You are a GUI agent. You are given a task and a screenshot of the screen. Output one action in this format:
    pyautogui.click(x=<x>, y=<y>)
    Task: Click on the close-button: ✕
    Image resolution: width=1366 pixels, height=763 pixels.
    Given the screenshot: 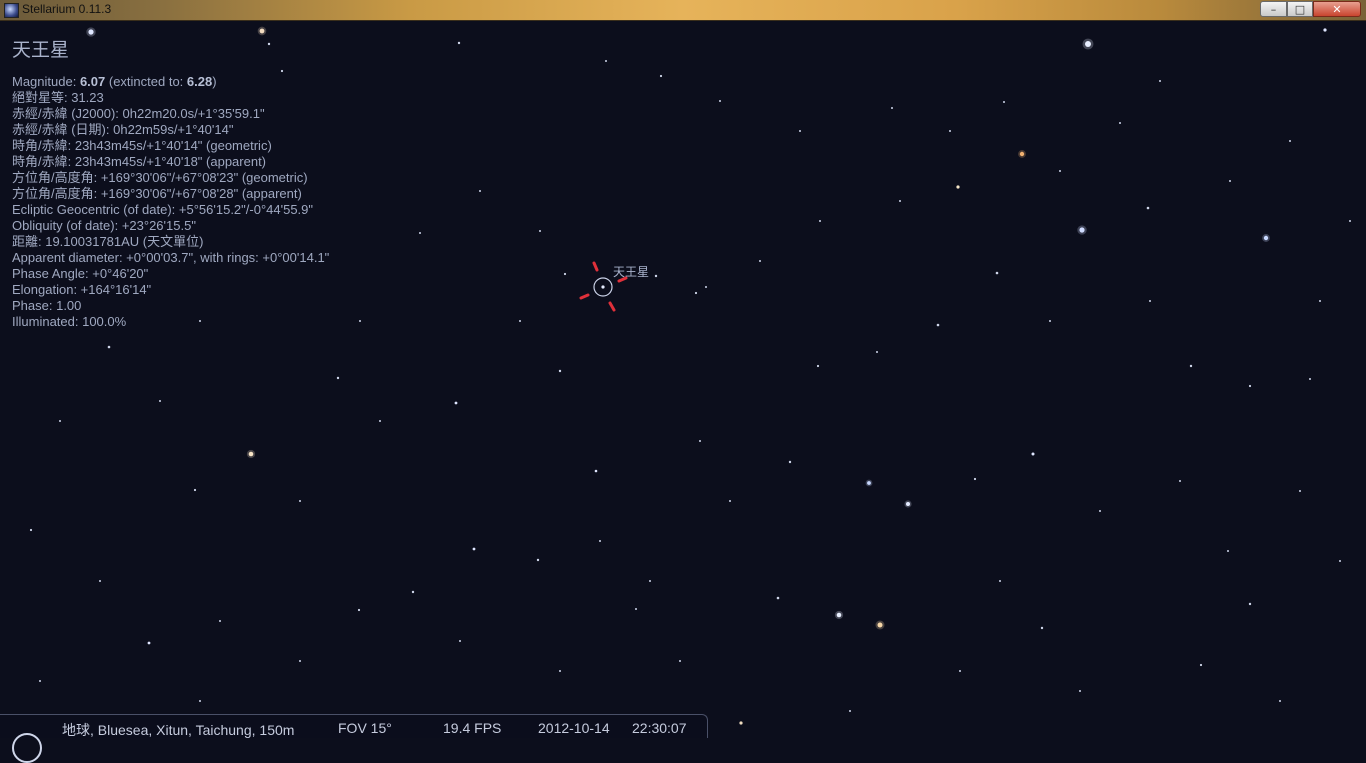 What is the action you would take?
    pyautogui.click(x=1337, y=9)
    